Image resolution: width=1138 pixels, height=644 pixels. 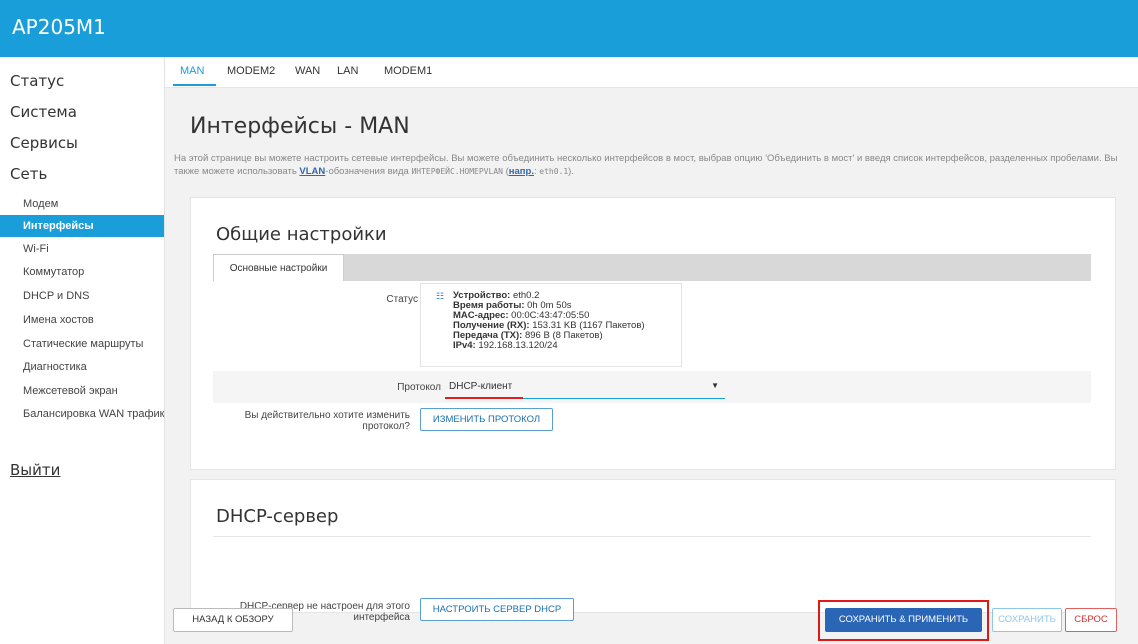 I want to click on general-settings-title: Общие настройки, so click(x=301, y=234).